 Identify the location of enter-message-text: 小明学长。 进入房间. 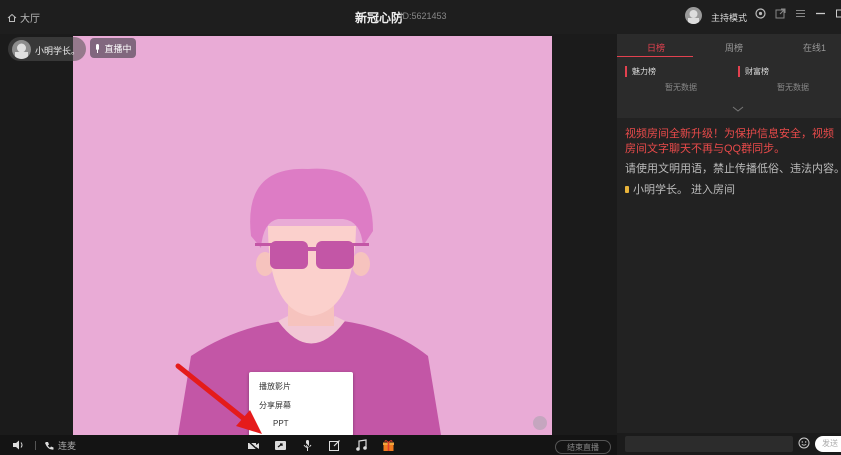
(684, 190).